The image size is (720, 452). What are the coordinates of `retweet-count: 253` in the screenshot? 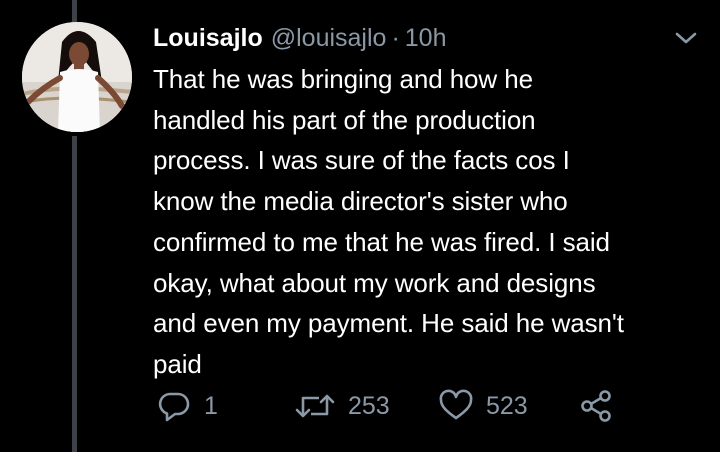 It's located at (369, 406).